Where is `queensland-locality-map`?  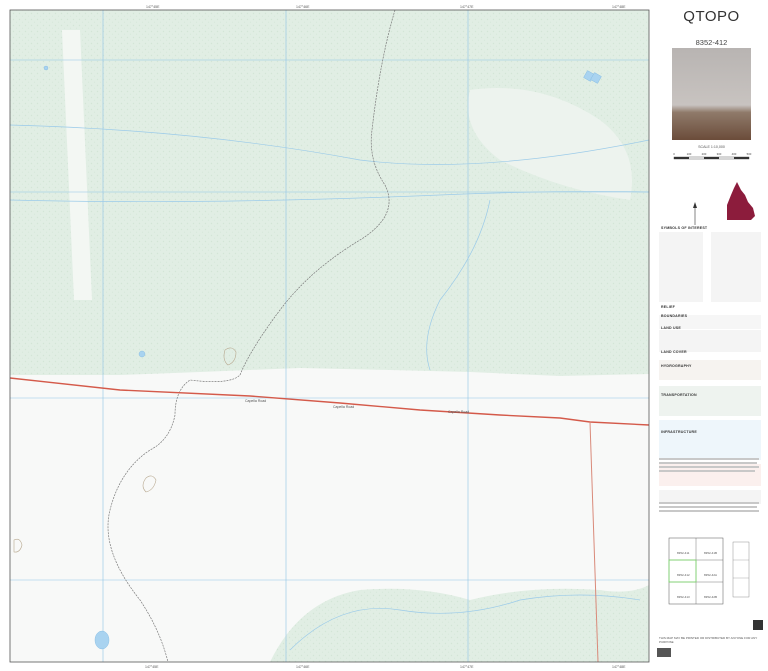
queensland-locality-map is located at coordinates (741, 201).